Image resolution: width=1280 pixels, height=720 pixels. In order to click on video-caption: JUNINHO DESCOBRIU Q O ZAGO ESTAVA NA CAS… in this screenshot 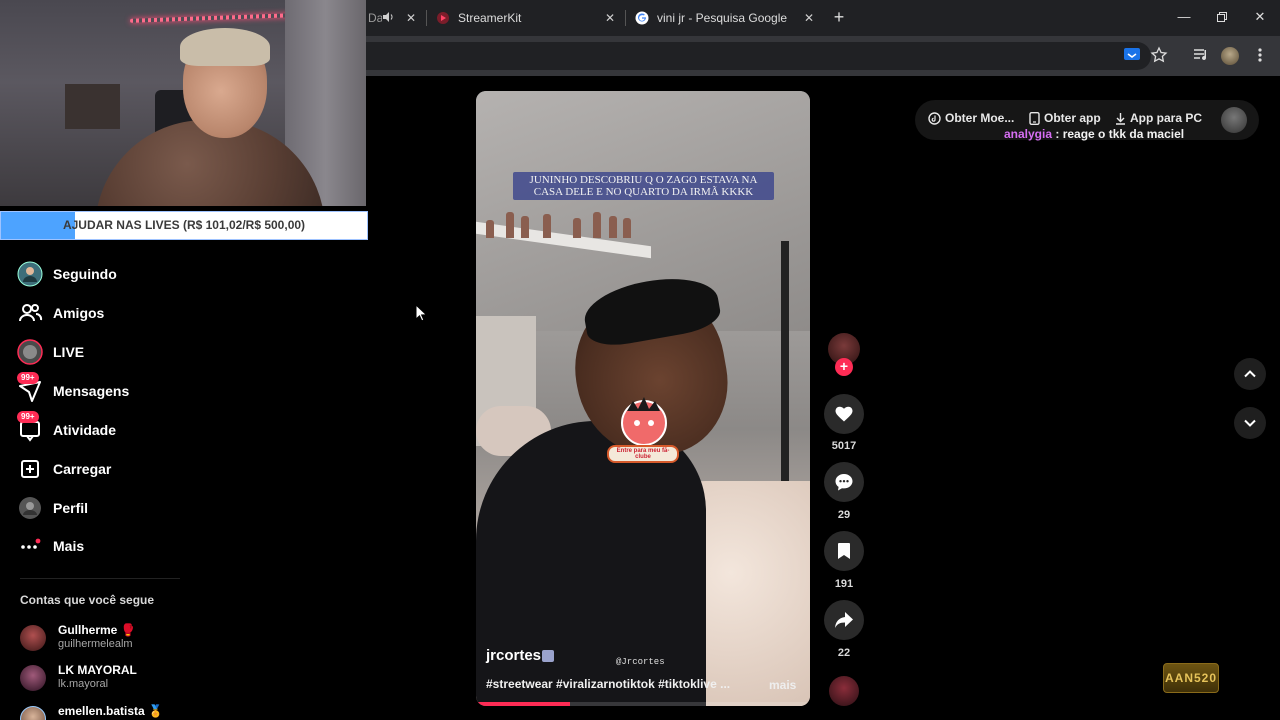, I will do `click(643, 186)`.